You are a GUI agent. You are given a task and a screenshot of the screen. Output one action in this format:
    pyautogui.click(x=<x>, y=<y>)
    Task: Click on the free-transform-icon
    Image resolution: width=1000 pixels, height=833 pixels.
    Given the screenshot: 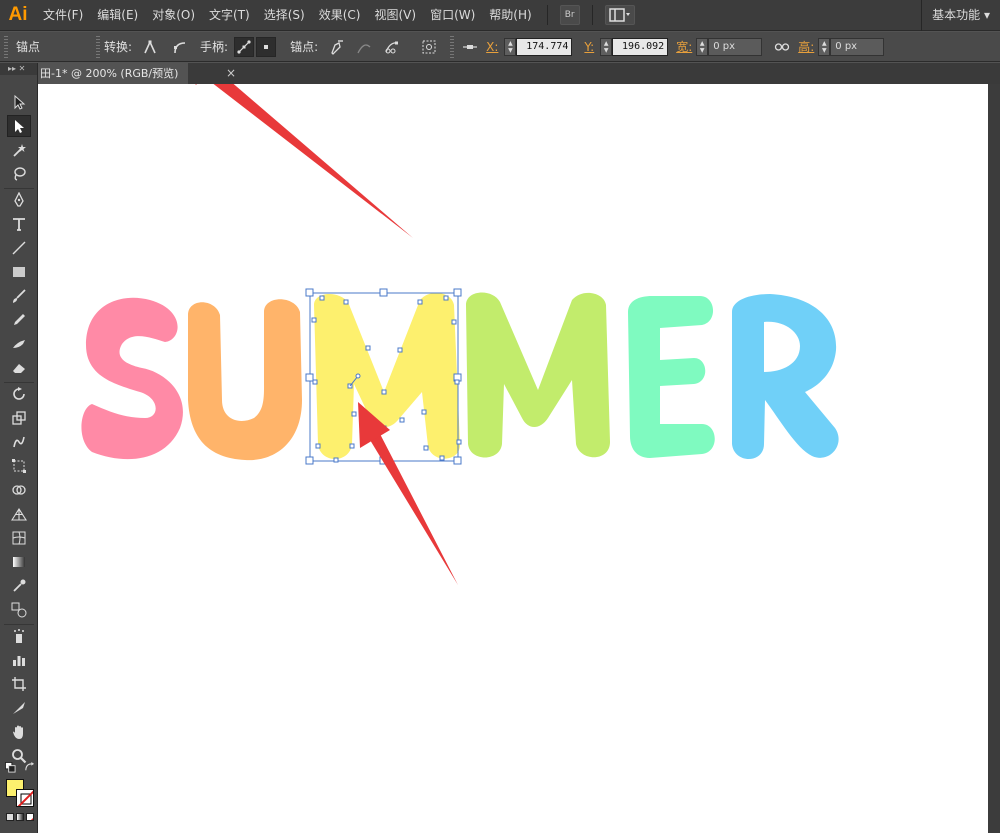 What is the action you would take?
    pyautogui.click(x=19, y=466)
    